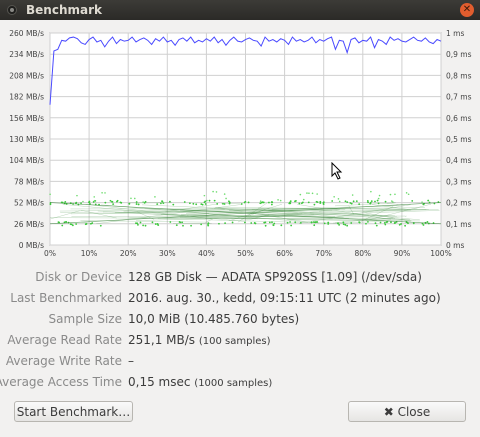 The width and height of the screenshot is (480, 437). What do you see at coordinates (240, 364) in the screenshot?
I see `info-row-write-rate: Average Write Rate –` at bounding box center [240, 364].